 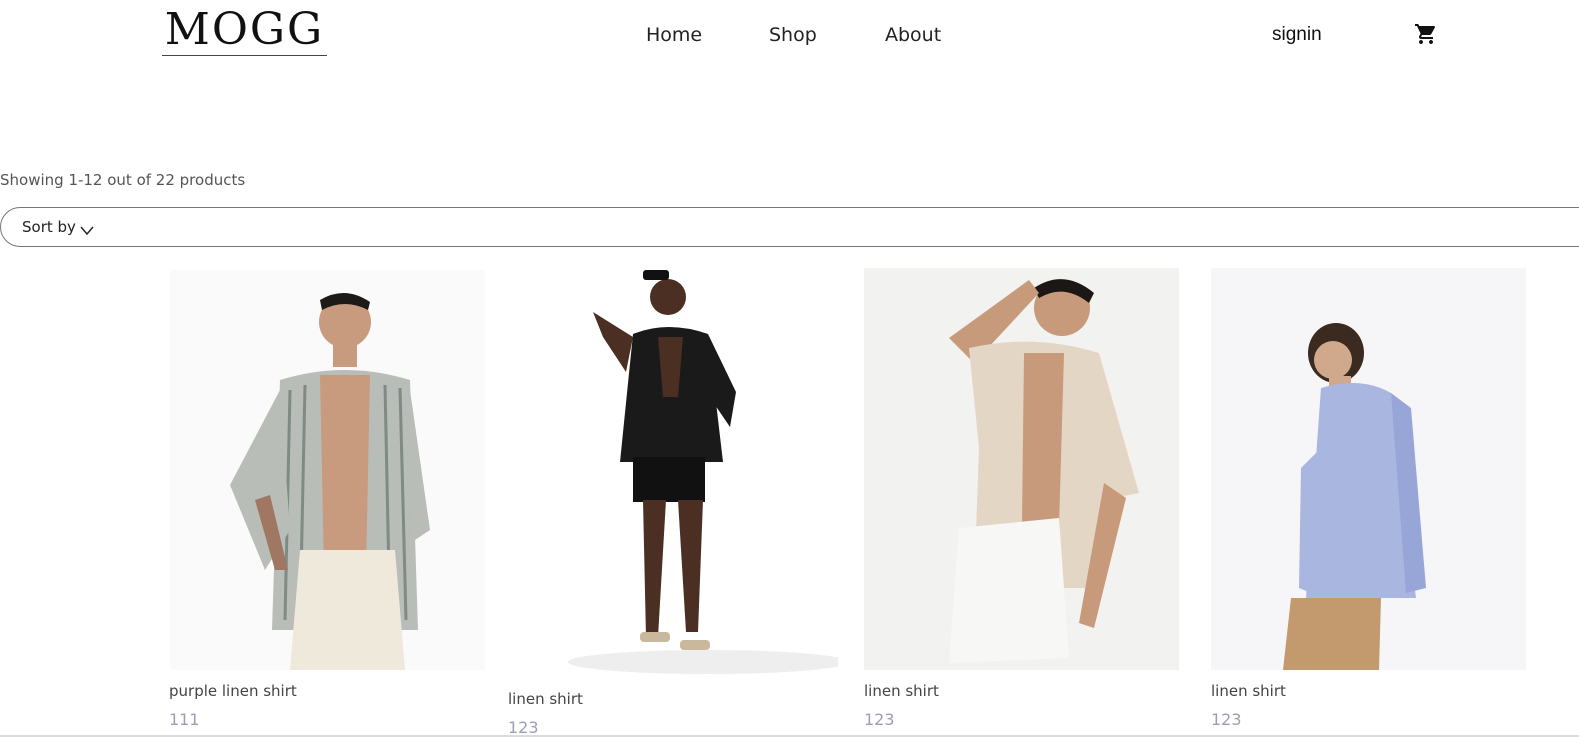 What do you see at coordinates (1297, 35) in the screenshot?
I see `signin-link: signin` at bounding box center [1297, 35].